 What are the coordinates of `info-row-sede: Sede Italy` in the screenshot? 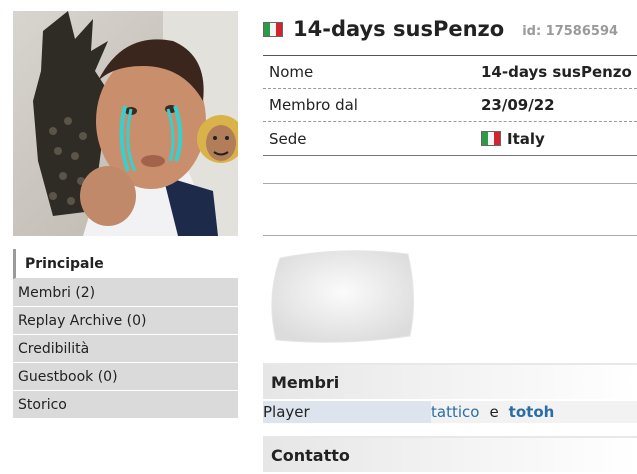 It's located at (450, 139).